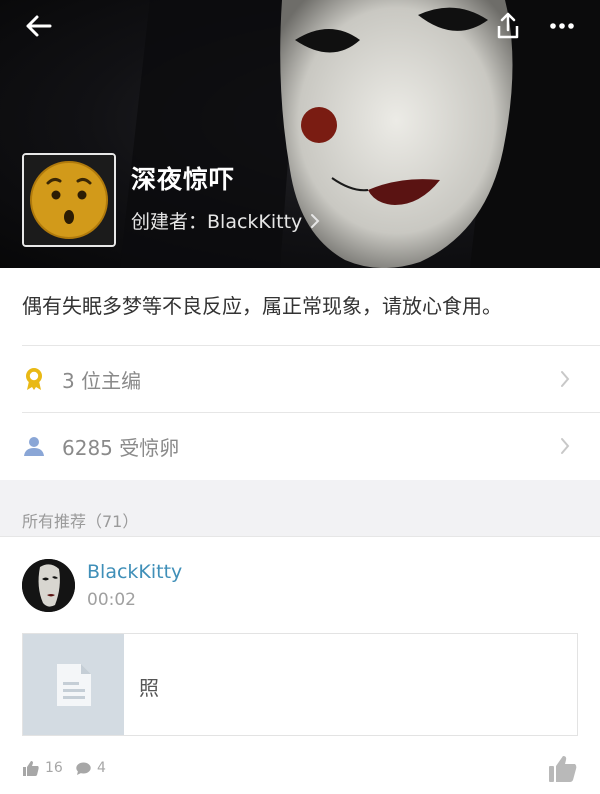 This screenshot has height=794, width=600. I want to click on like-number: 16, so click(54, 768).